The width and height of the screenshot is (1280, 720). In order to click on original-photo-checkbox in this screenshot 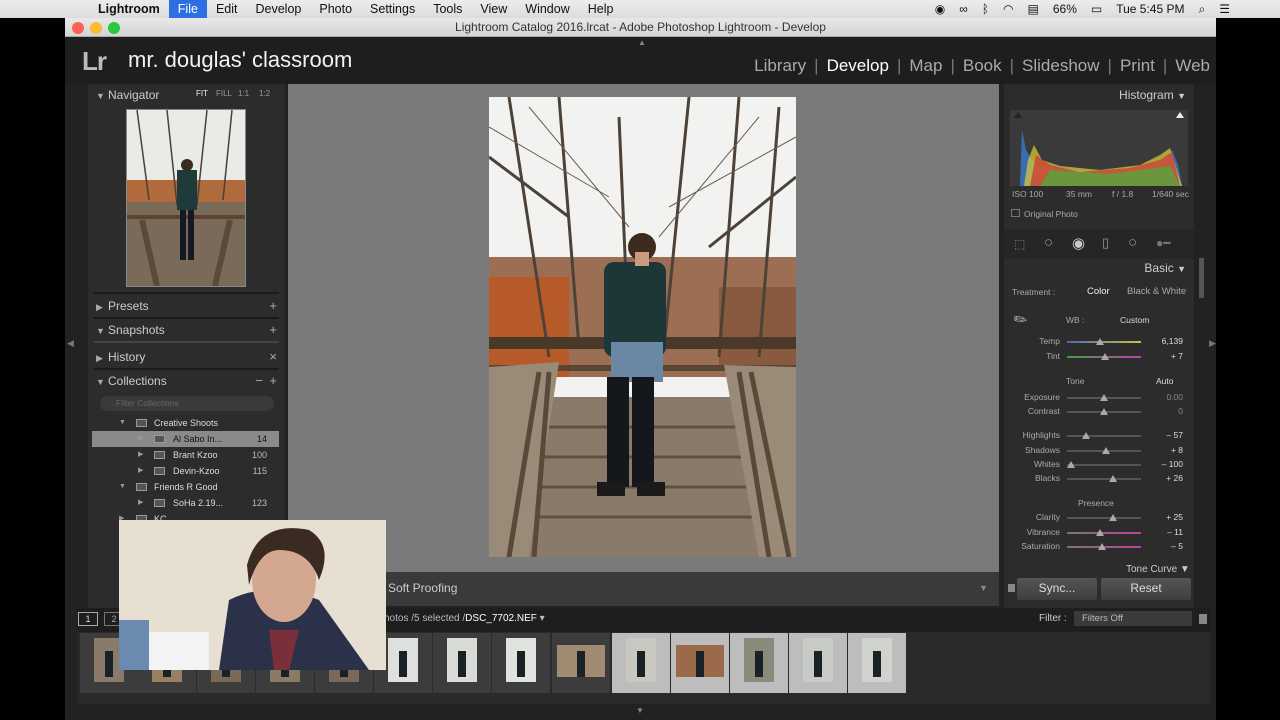, I will do `click(1015, 213)`.